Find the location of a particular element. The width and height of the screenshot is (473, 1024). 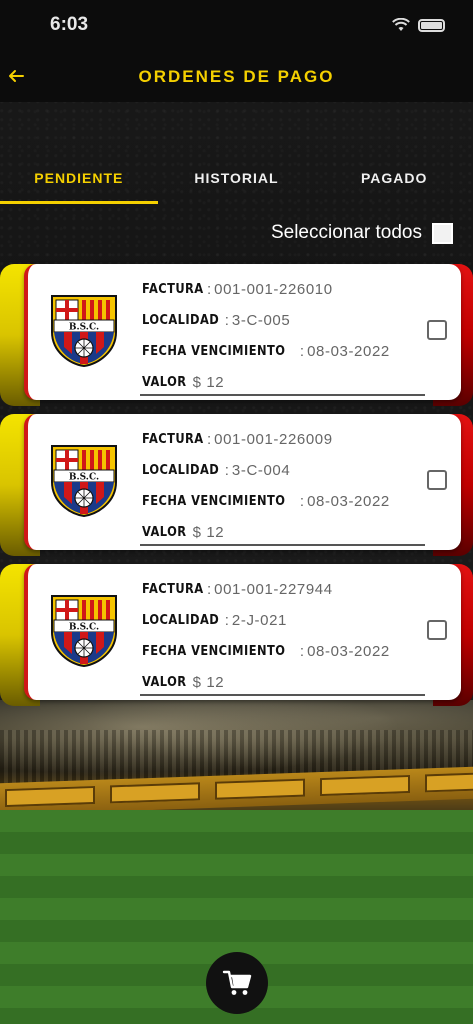

shopping-cart-icon is located at coordinates (237, 982).